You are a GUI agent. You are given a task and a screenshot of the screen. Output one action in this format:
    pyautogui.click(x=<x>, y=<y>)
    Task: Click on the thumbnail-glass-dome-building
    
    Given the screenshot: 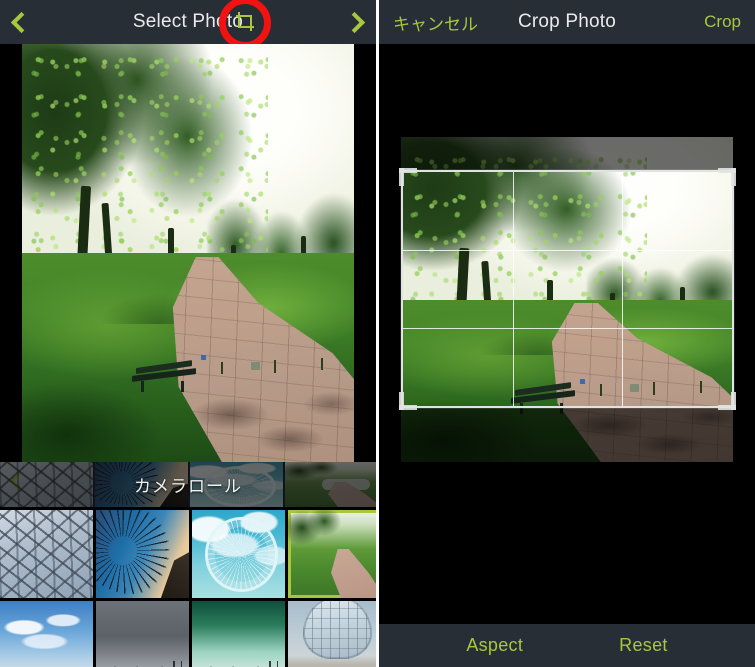 What is the action you would take?
    pyautogui.click(x=332, y=634)
    